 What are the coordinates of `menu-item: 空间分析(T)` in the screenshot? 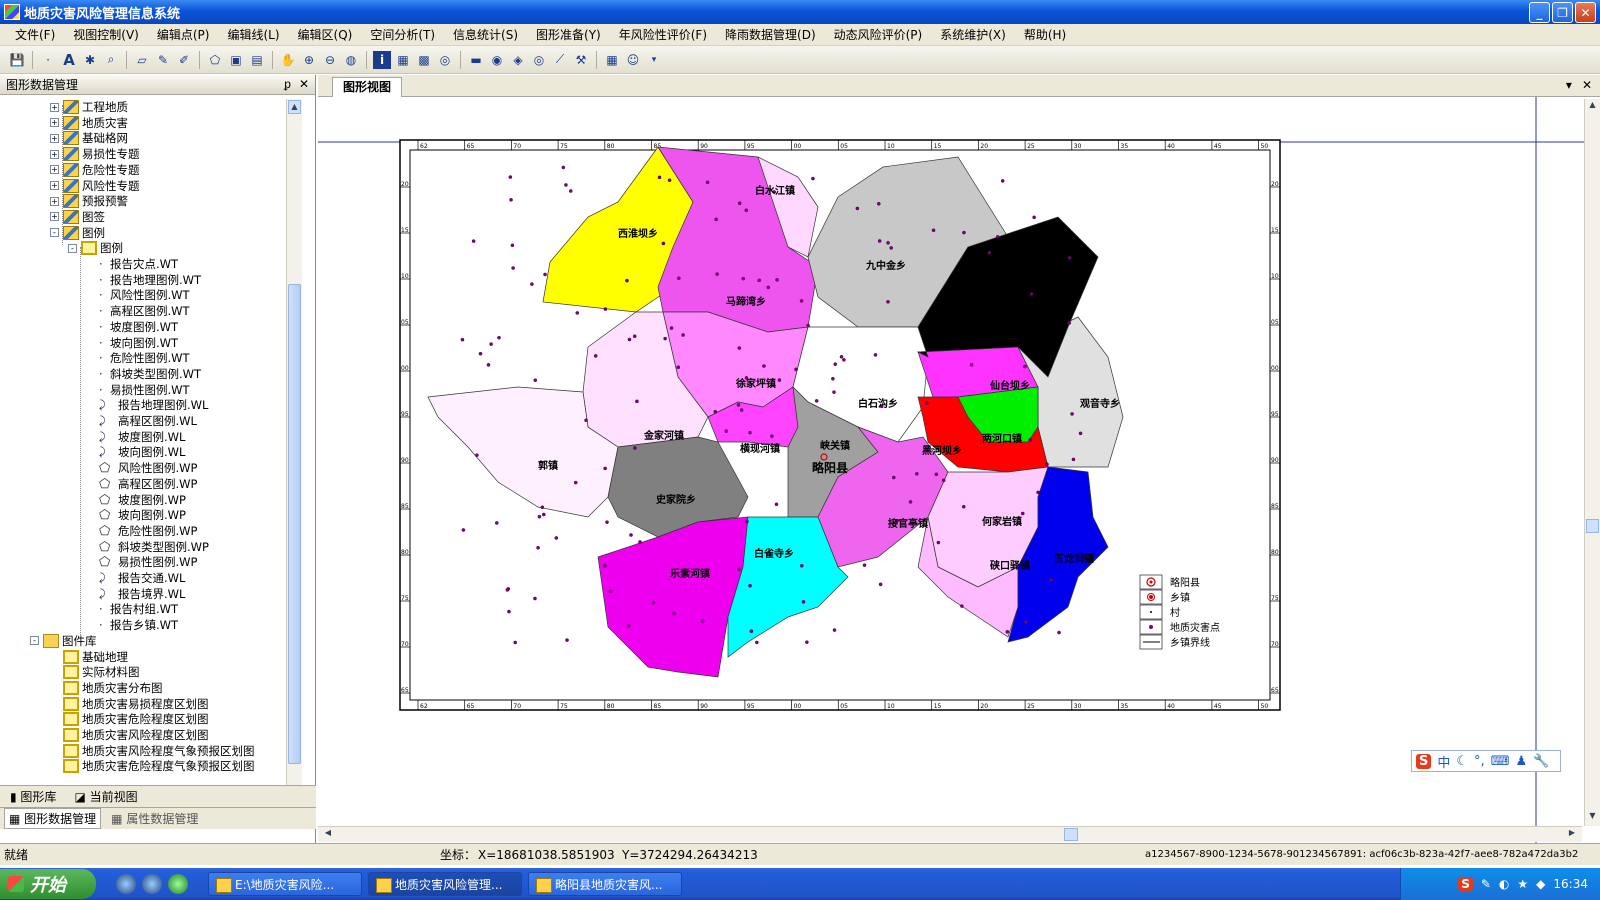 It's located at (402, 34).